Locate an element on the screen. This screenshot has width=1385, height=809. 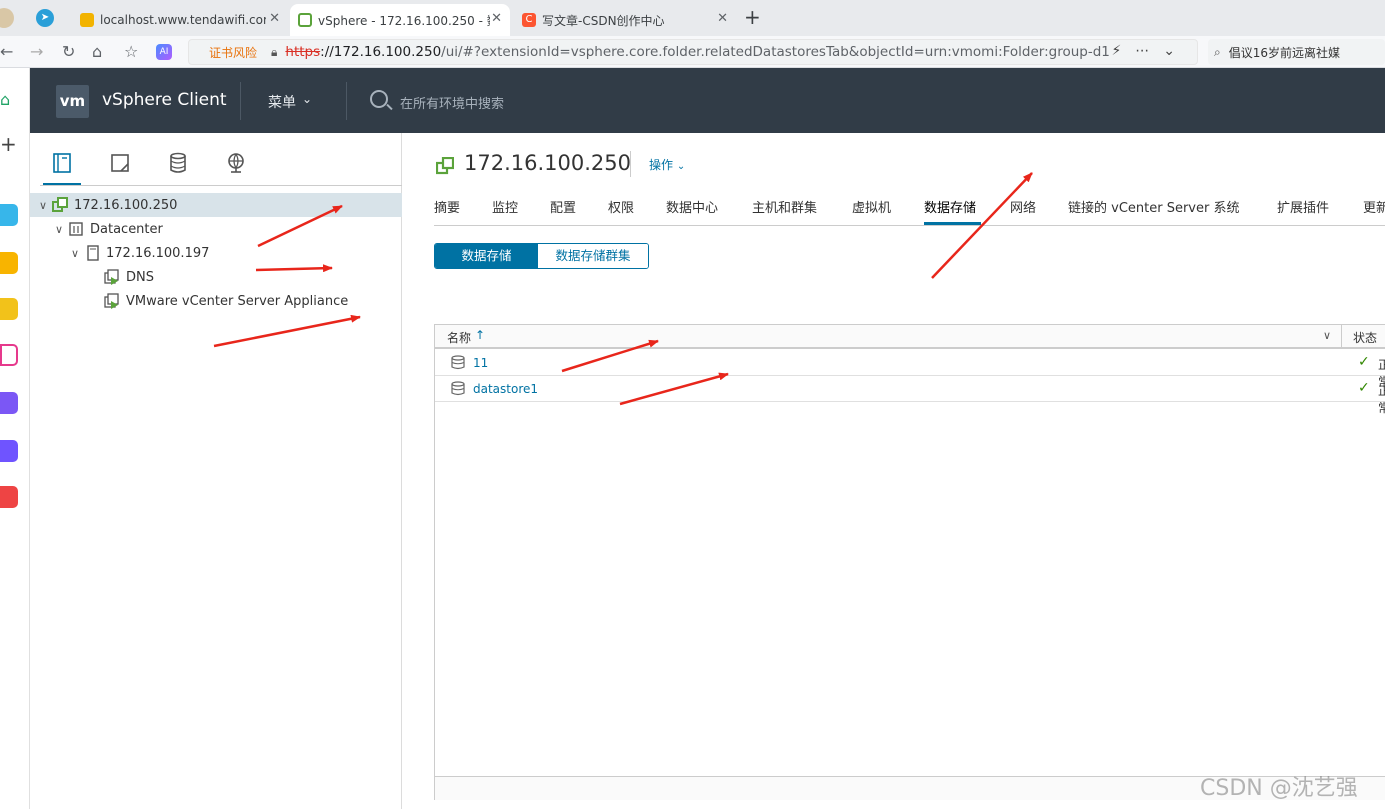
datastore-name-link: 11 is located at coordinates (480, 363).